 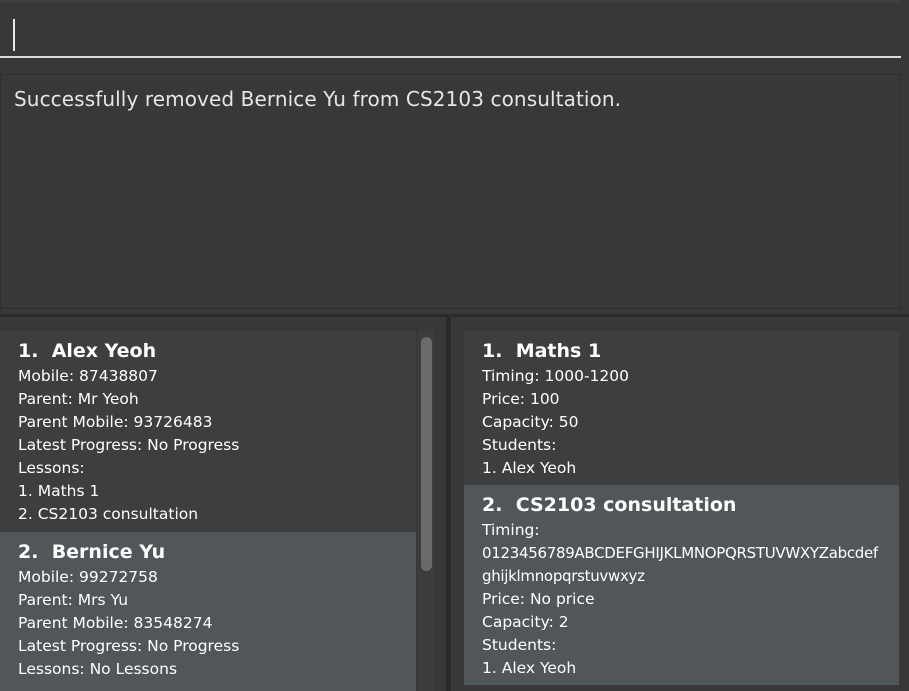 What do you see at coordinates (59, 491) in the screenshot?
I see `student-lesson-item: 1. Maths 1` at bounding box center [59, 491].